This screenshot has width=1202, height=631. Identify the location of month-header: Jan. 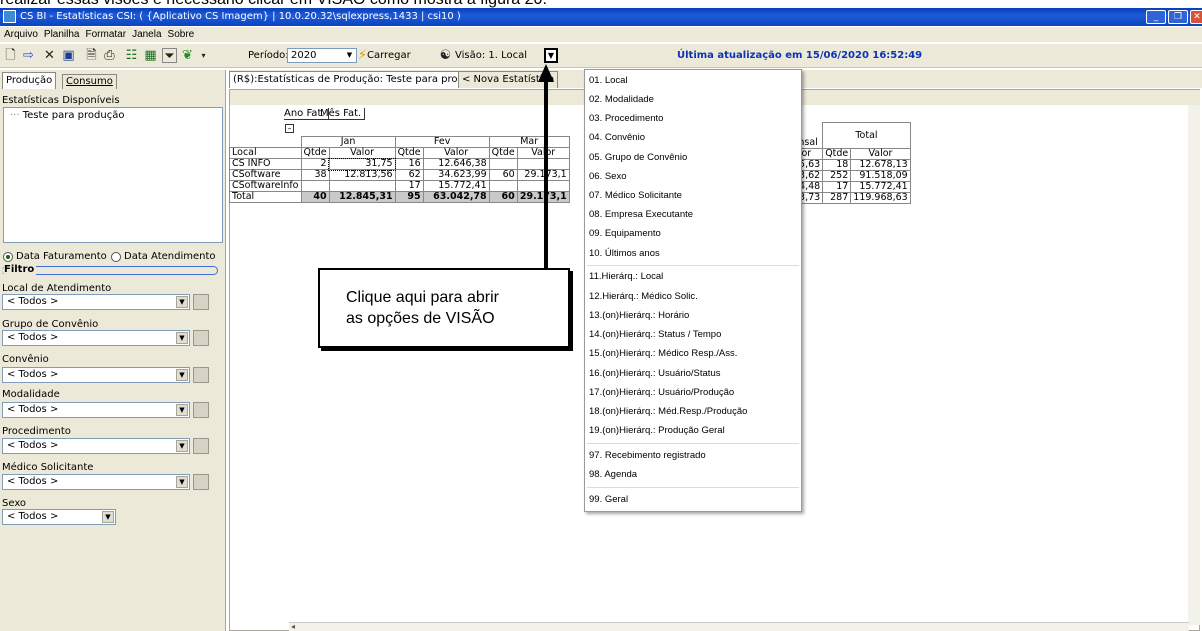
(348, 142).